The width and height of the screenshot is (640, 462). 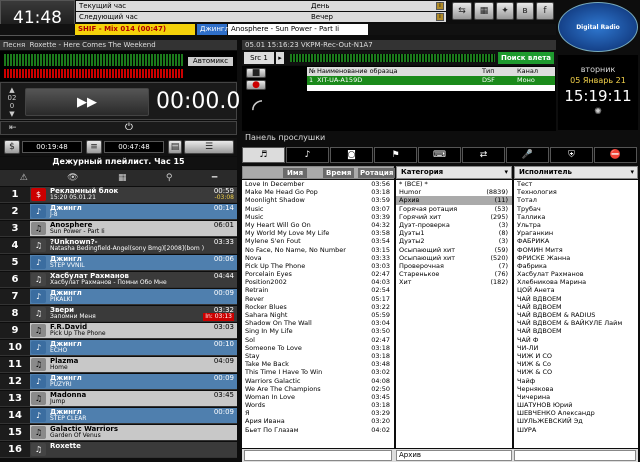 What do you see at coordinates (576, 430) in the screenshot?
I see `artist-item: ШУРА` at bounding box center [576, 430].